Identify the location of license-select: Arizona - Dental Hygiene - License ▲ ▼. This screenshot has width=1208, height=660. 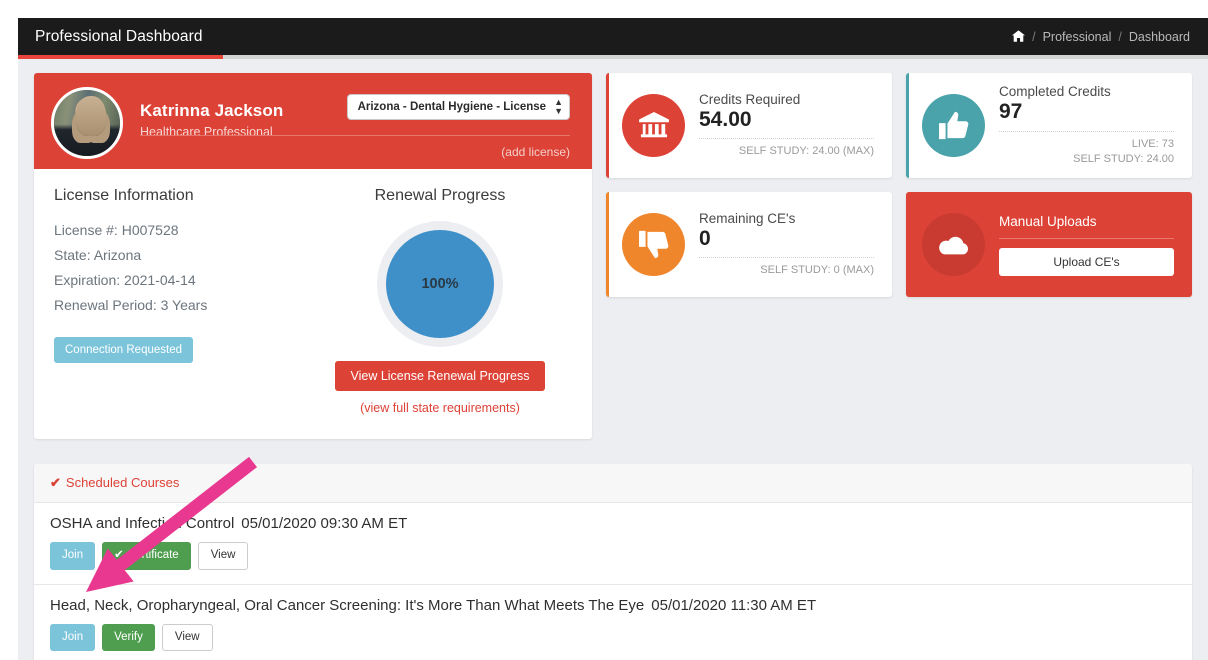
(458, 107).